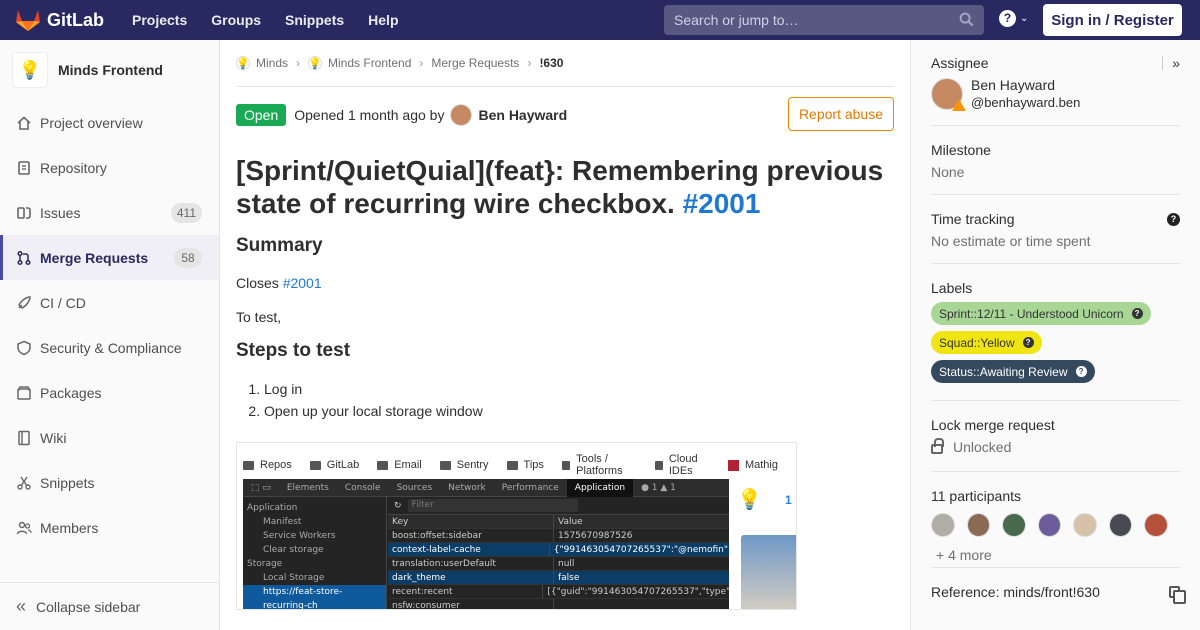 Image resolution: width=1200 pixels, height=630 pixels. What do you see at coordinates (28, 20) in the screenshot?
I see `tanuki-icon` at bounding box center [28, 20].